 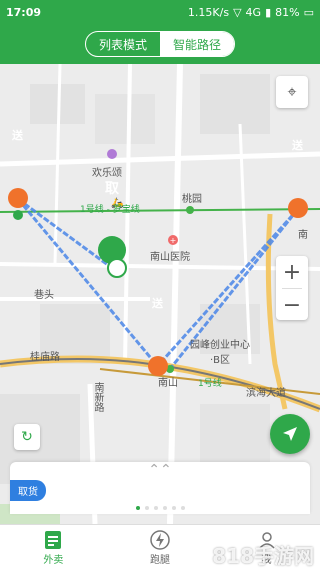 I want to click on poi-pin-icon, so click(x=112, y=154).